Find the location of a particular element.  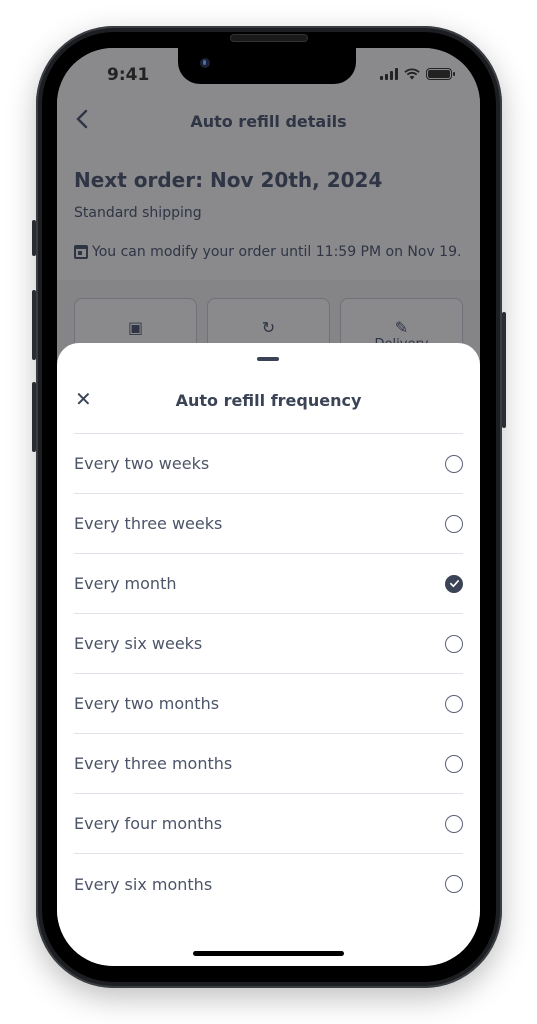

radio-checked-icon is located at coordinates (454, 583).